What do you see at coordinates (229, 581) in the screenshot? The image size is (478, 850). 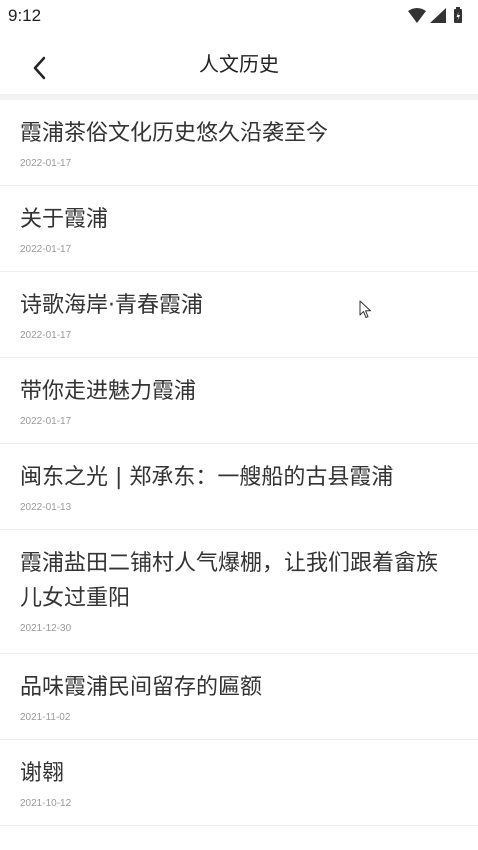 I see `article-title: 霞浦盐田二铺村人气爆棚，让我们跟着畲族儿女过重阳` at bounding box center [229, 581].